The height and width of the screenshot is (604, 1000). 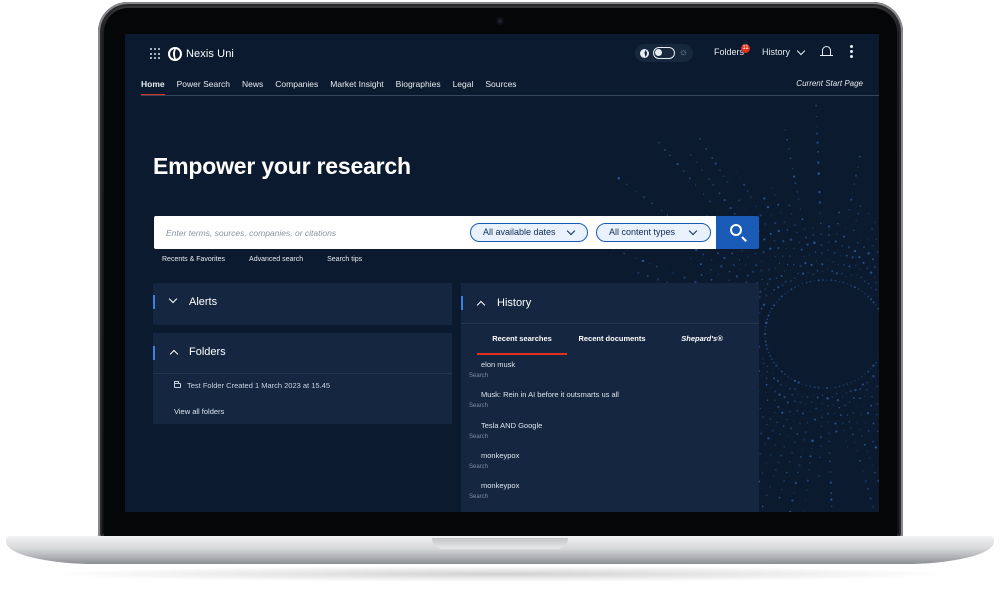 I want to click on content-type-dropdown: All content types, so click(x=653, y=232).